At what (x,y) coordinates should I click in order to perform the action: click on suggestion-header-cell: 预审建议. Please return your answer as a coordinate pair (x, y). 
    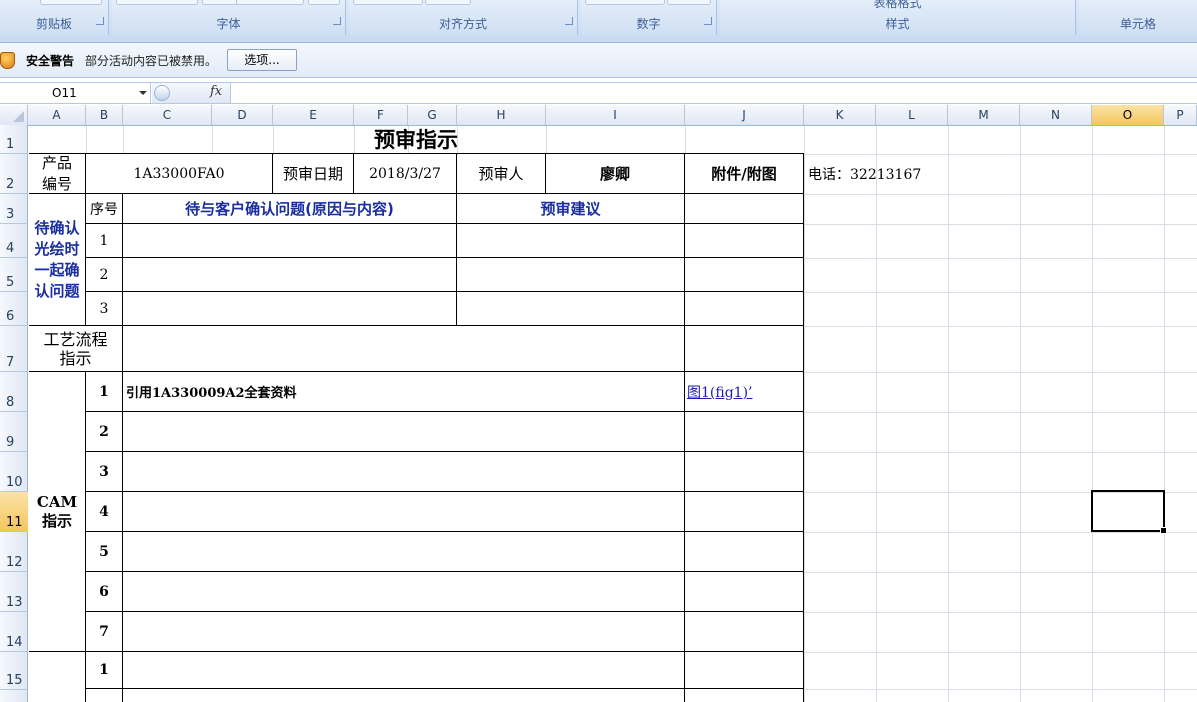
    Looking at the image, I should click on (570, 208).